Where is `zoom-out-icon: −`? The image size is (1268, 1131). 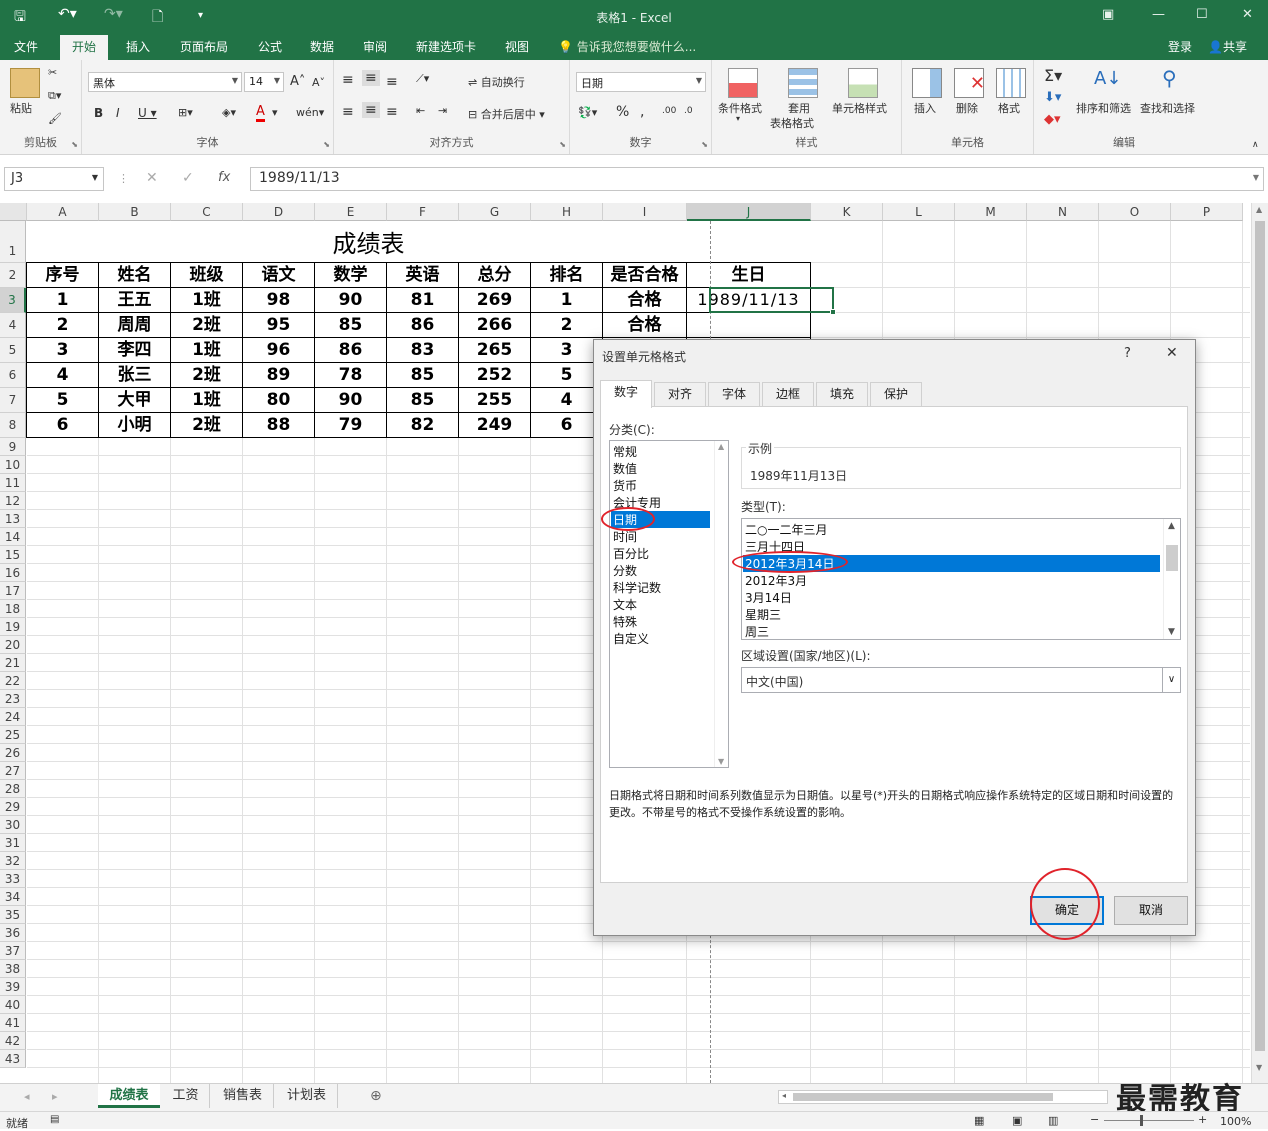
zoom-out-icon: − is located at coordinates (1094, 1119).